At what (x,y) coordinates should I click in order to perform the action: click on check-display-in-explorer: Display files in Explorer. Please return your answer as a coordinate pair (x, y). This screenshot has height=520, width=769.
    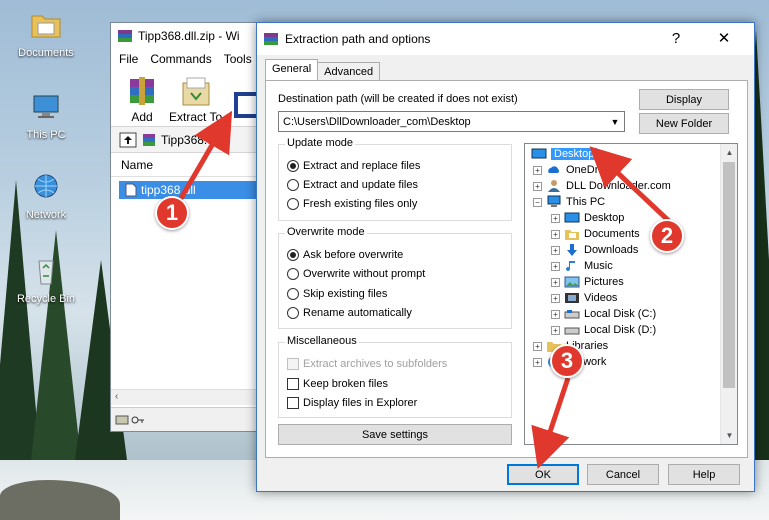
    Looking at the image, I should click on (352, 403).